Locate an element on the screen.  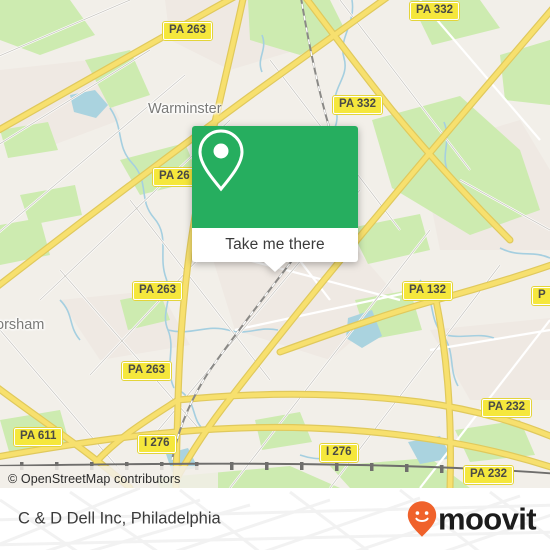
map-attribution: © OpenStreetMap contributors is located at coordinates (94, 479).